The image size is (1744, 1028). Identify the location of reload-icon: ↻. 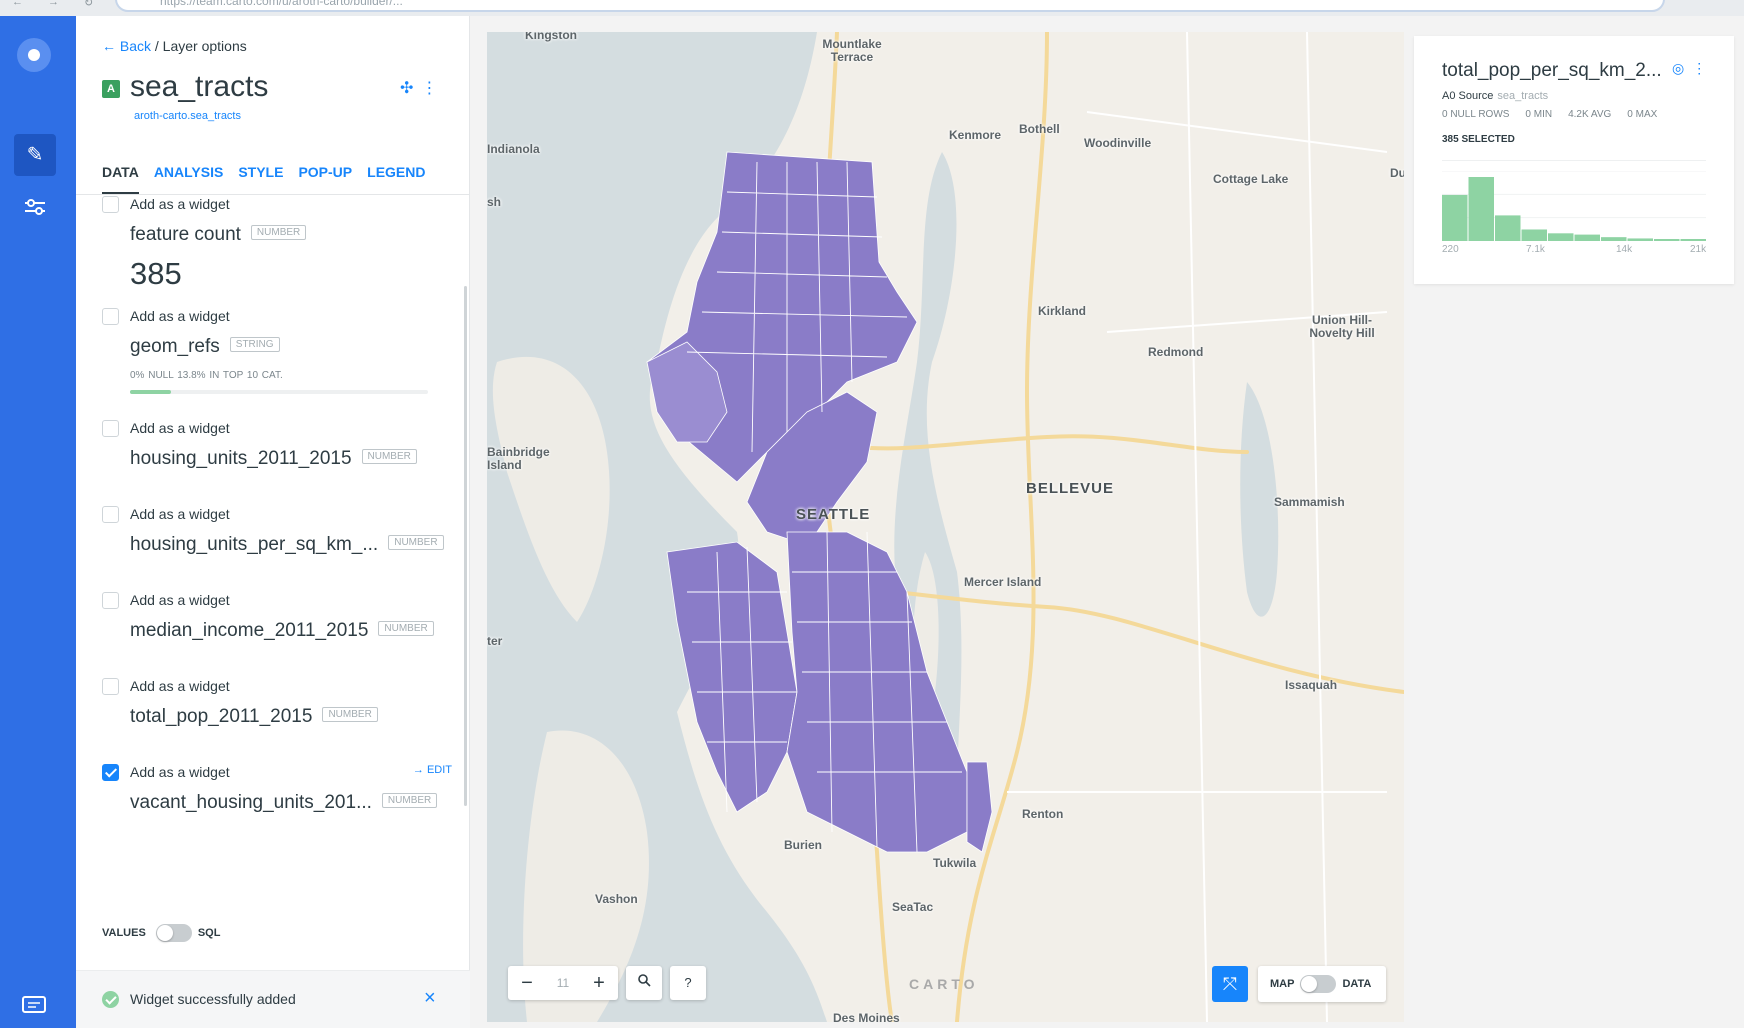
(88, 4).